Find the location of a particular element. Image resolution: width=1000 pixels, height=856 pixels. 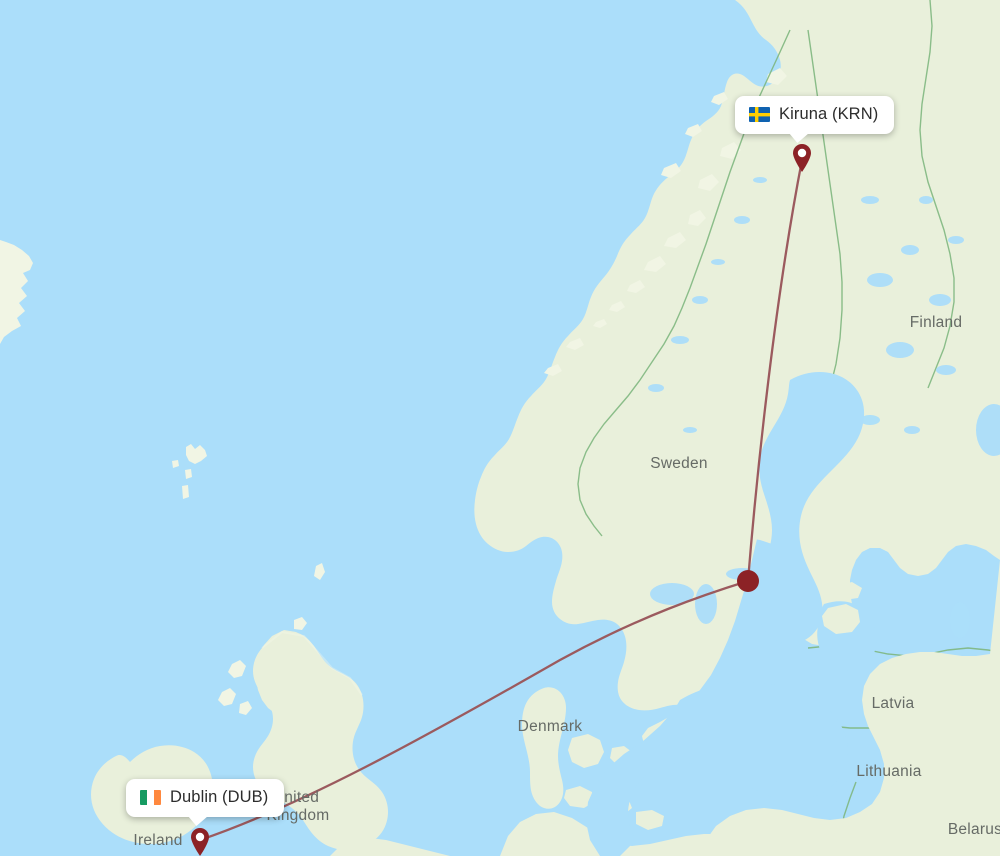

sweden-flag is located at coordinates (759, 114).